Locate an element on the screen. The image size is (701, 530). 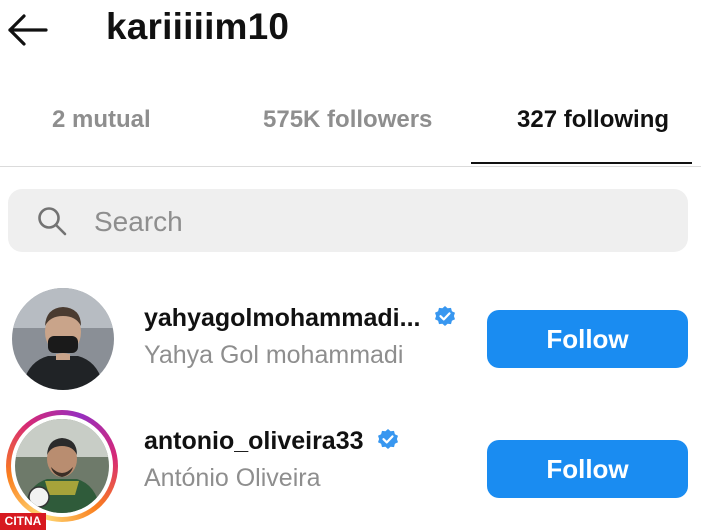
username-link: antonio_oliveira33 is located at coordinates (272, 441).